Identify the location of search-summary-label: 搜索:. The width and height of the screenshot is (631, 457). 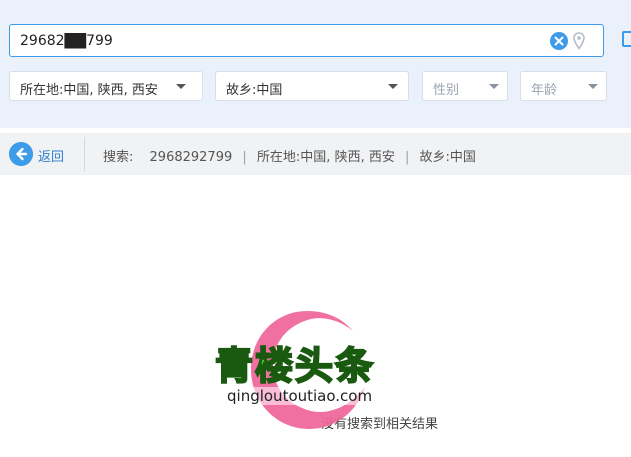
(118, 157).